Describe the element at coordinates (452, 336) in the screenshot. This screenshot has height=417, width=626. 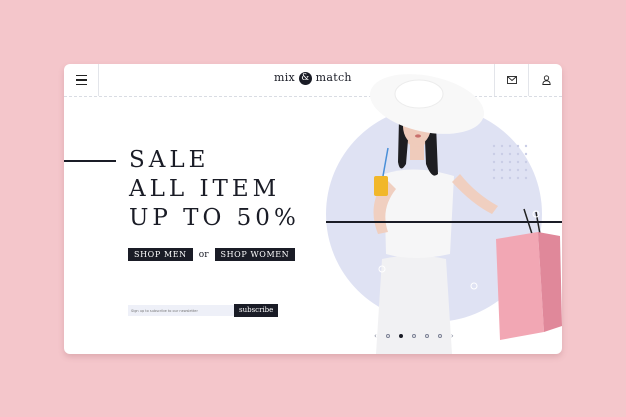
I see `carousel-next-arrow: ›` at that location.